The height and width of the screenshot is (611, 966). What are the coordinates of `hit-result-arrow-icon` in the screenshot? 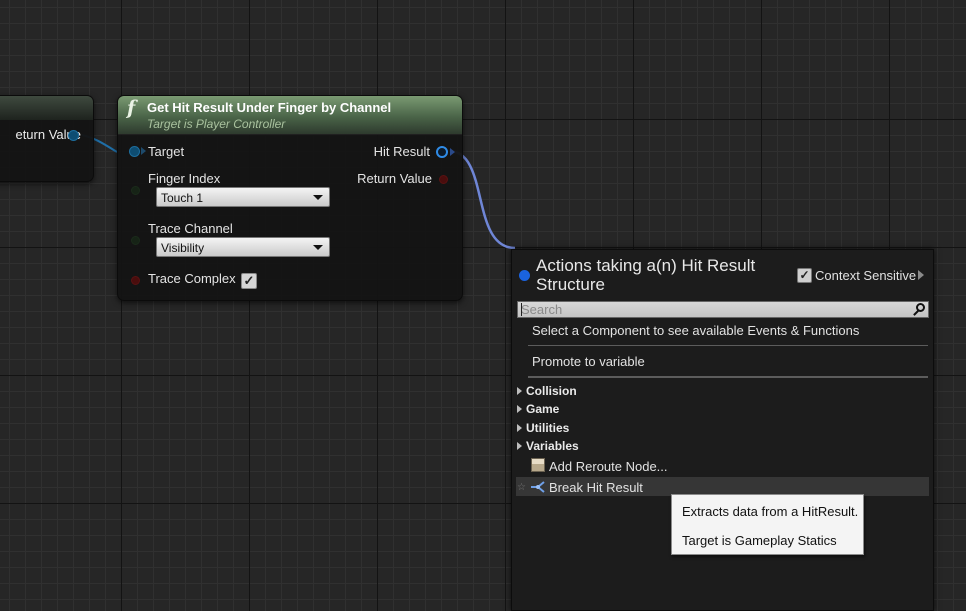 It's located at (452, 152).